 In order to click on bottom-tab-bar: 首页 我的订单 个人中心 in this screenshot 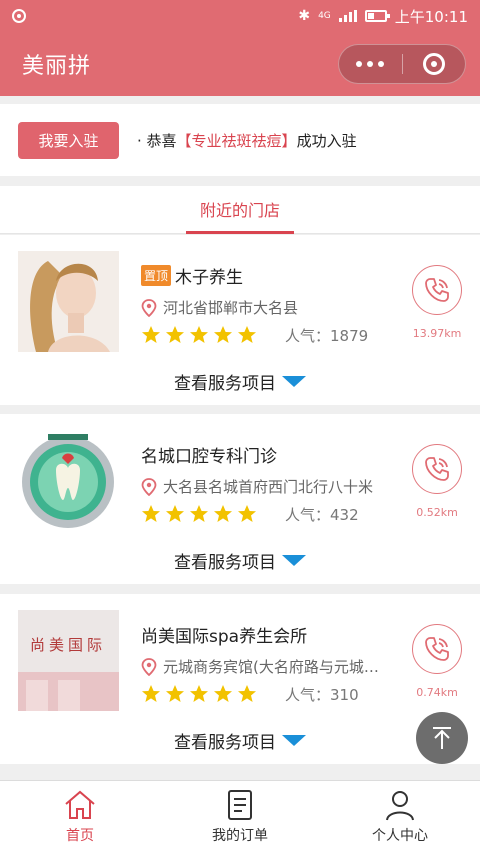, I will do `click(240, 816)`.